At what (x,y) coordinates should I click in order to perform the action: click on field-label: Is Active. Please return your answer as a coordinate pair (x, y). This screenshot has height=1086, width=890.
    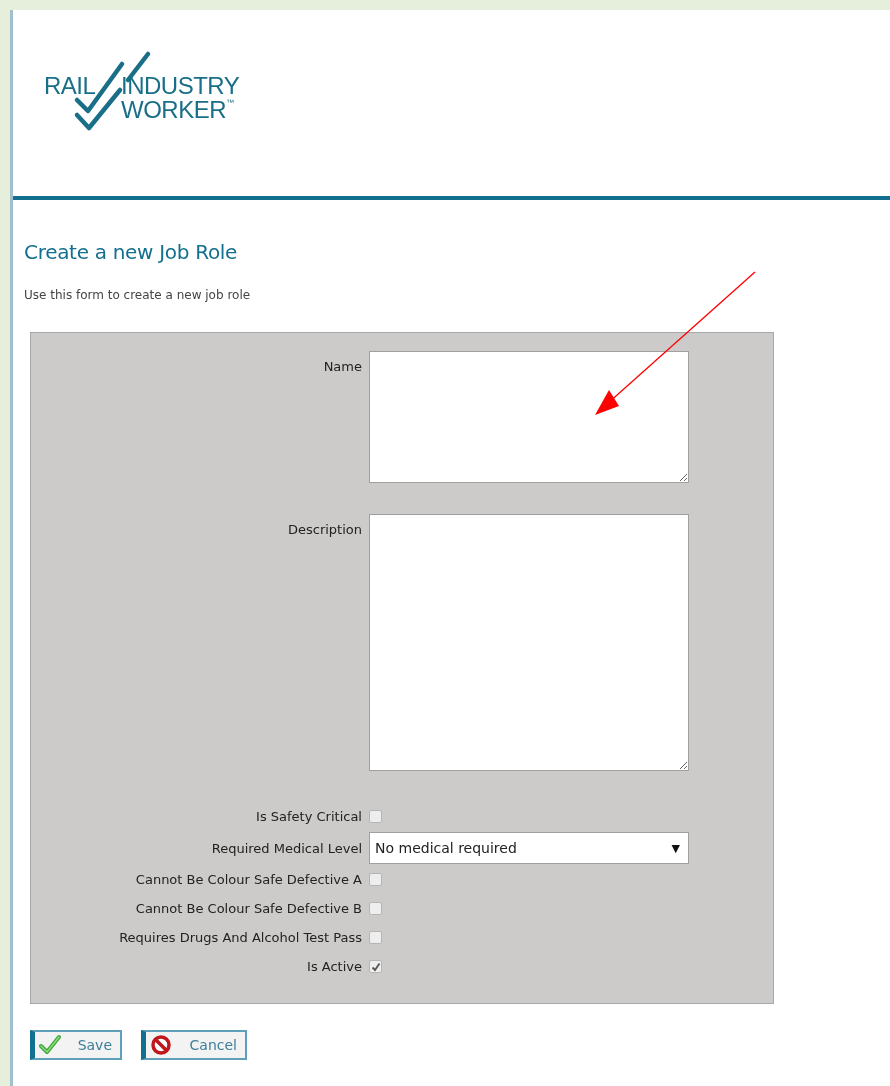
    Looking at the image, I should click on (334, 966).